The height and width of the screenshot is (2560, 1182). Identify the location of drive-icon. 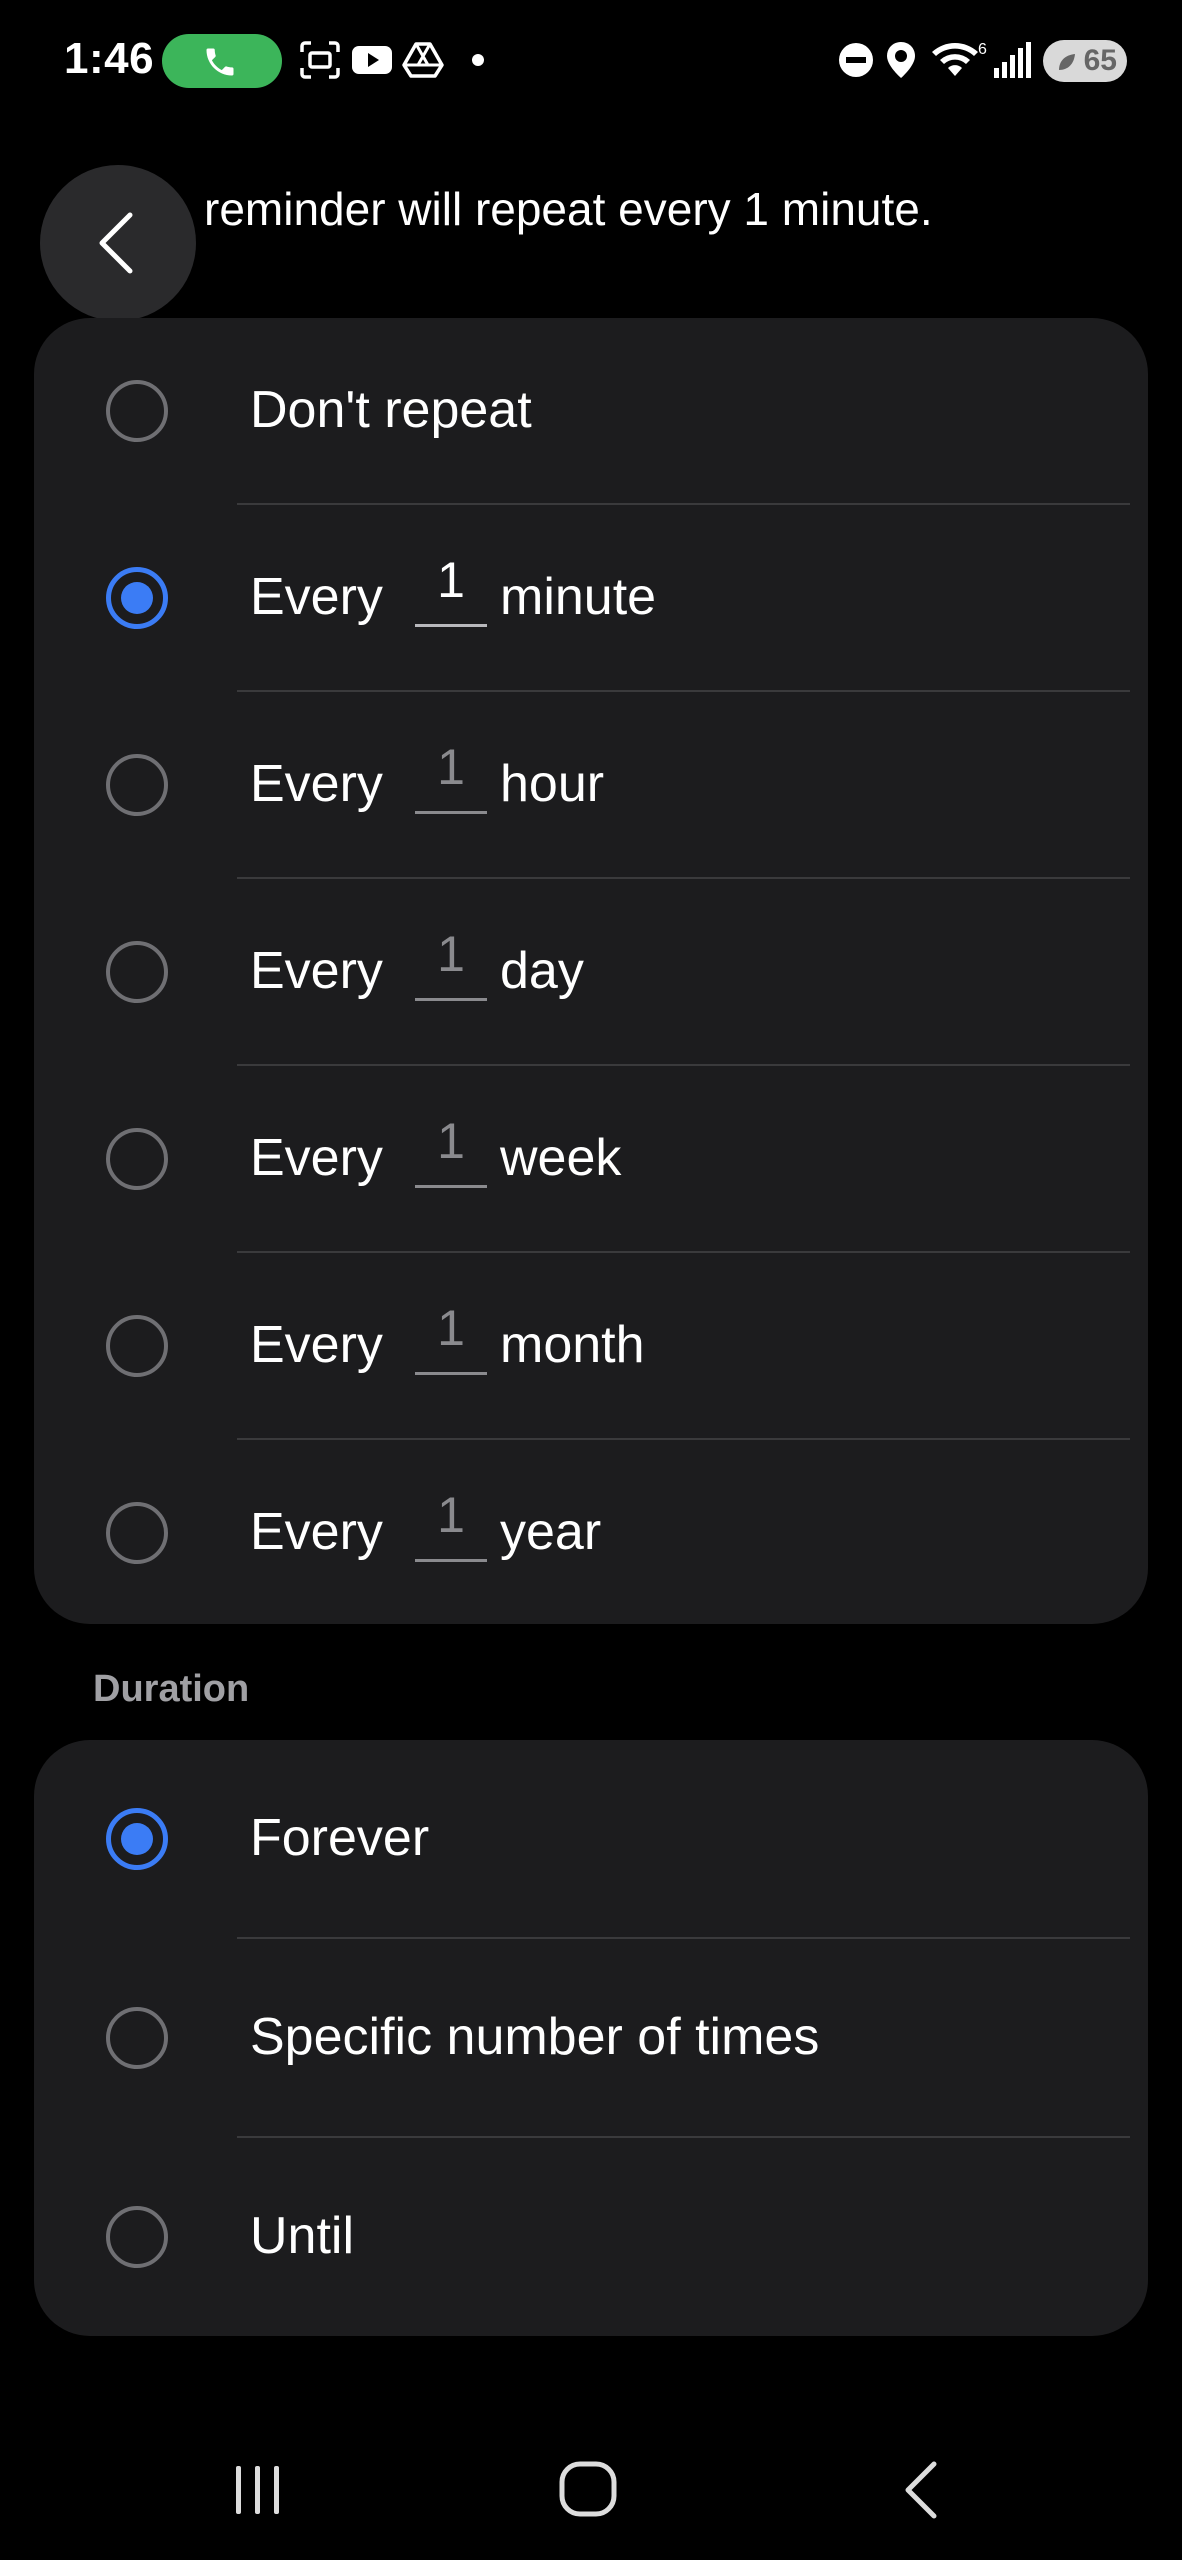
(423, 60).